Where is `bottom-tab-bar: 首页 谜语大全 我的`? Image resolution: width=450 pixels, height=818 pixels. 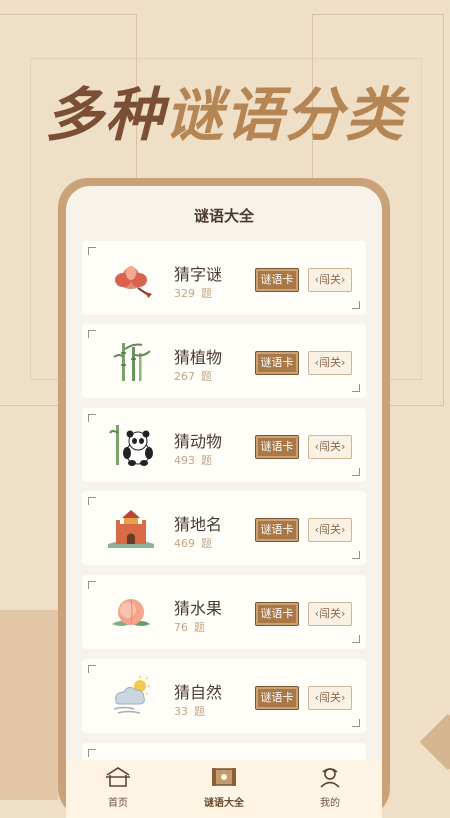
bottom-tab-bar: 首页 谜语大全 我的 is located at coordinates (224, 789).